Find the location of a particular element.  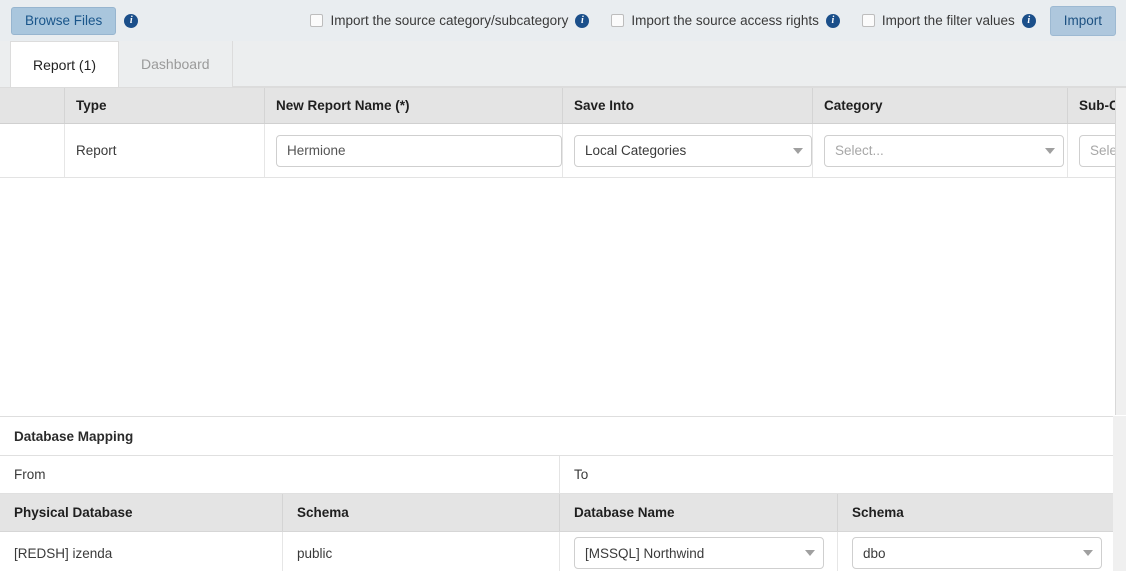

tab-dashboard: Dashboard is located at coordinates (176, 64).